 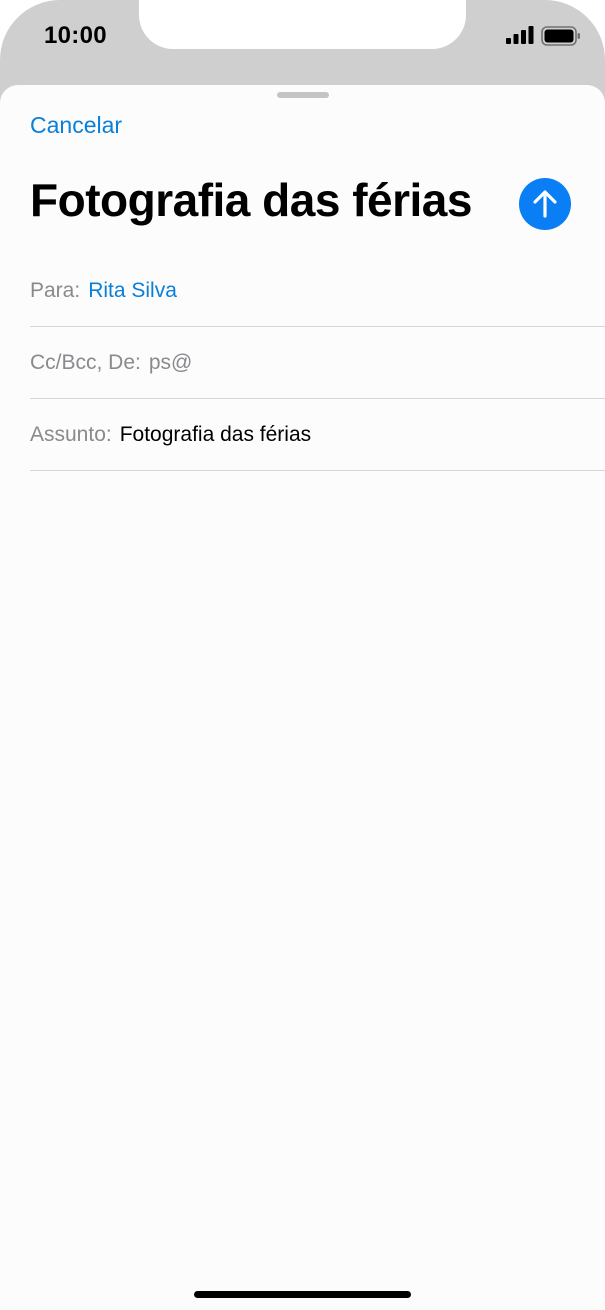 I want to click on to-label: Para:, so click(x=55, y=290).